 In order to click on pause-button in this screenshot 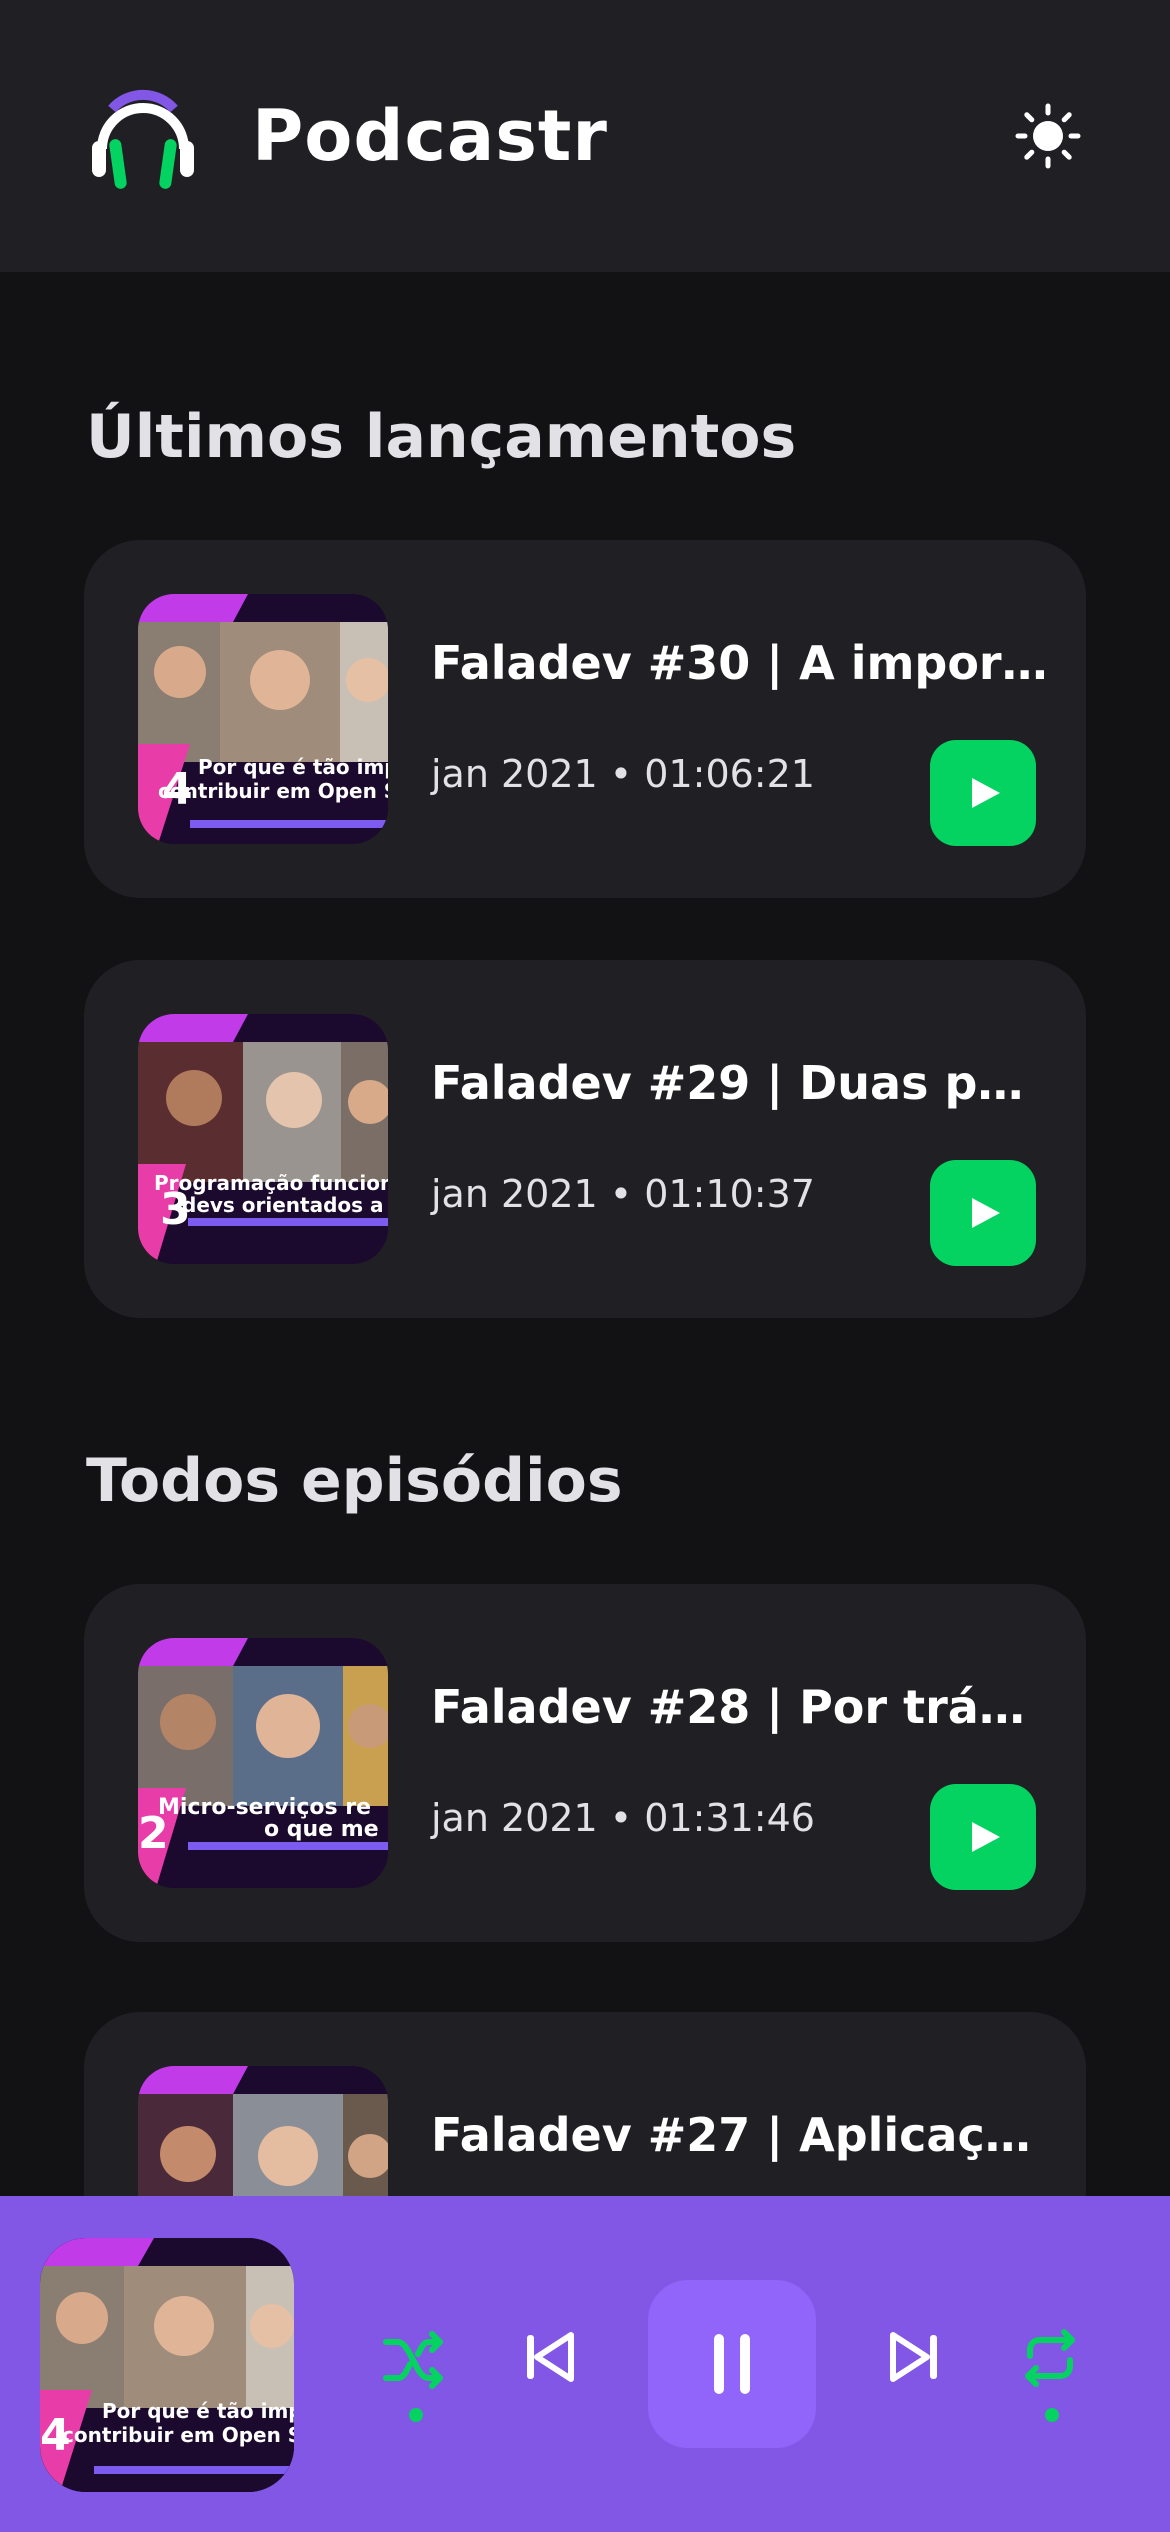, I will do `click(732, 2364)`.